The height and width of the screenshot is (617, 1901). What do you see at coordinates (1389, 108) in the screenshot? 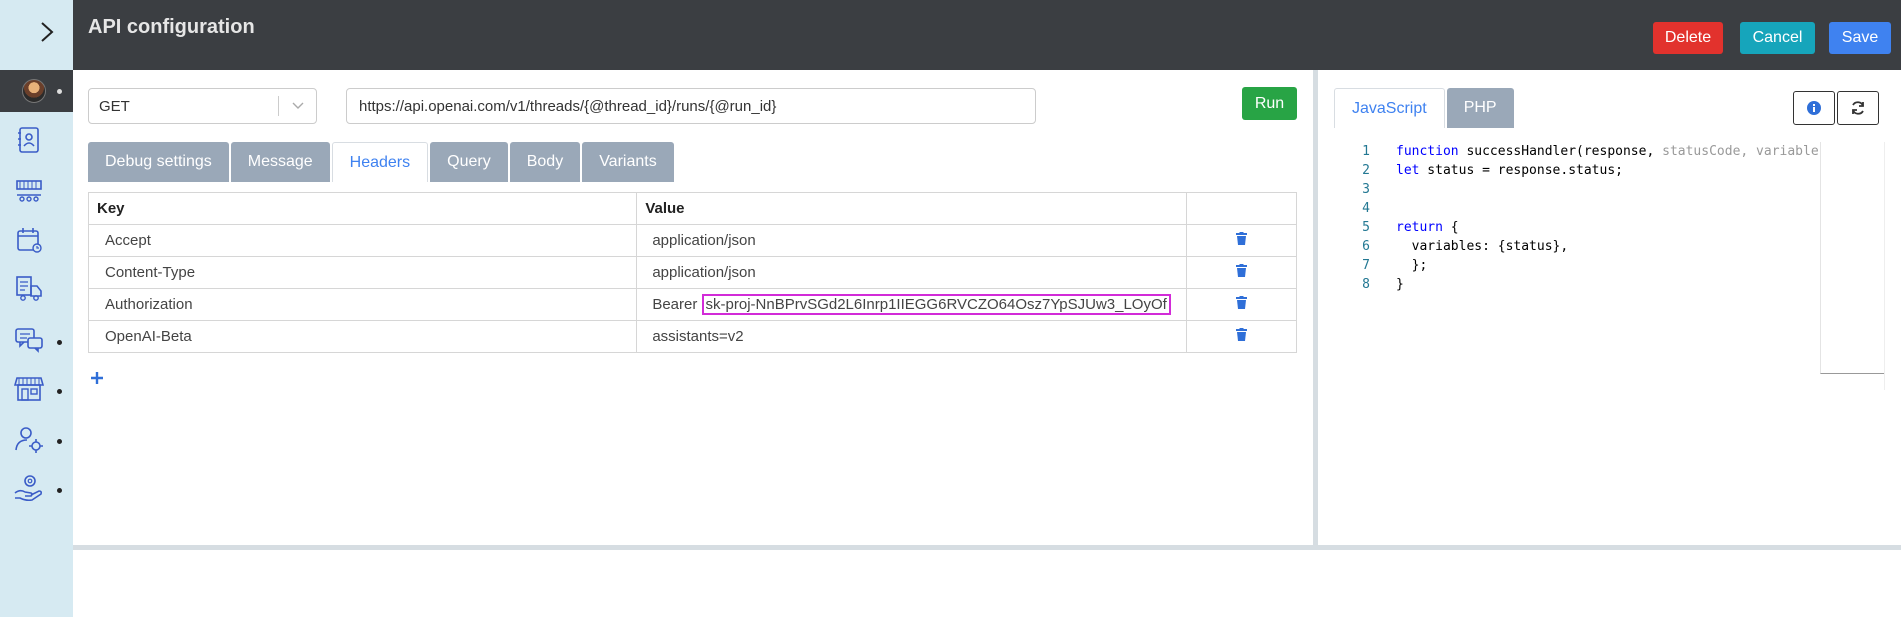
I see `tab-javascript: JavaScript` at bounding box center [1389, 108].